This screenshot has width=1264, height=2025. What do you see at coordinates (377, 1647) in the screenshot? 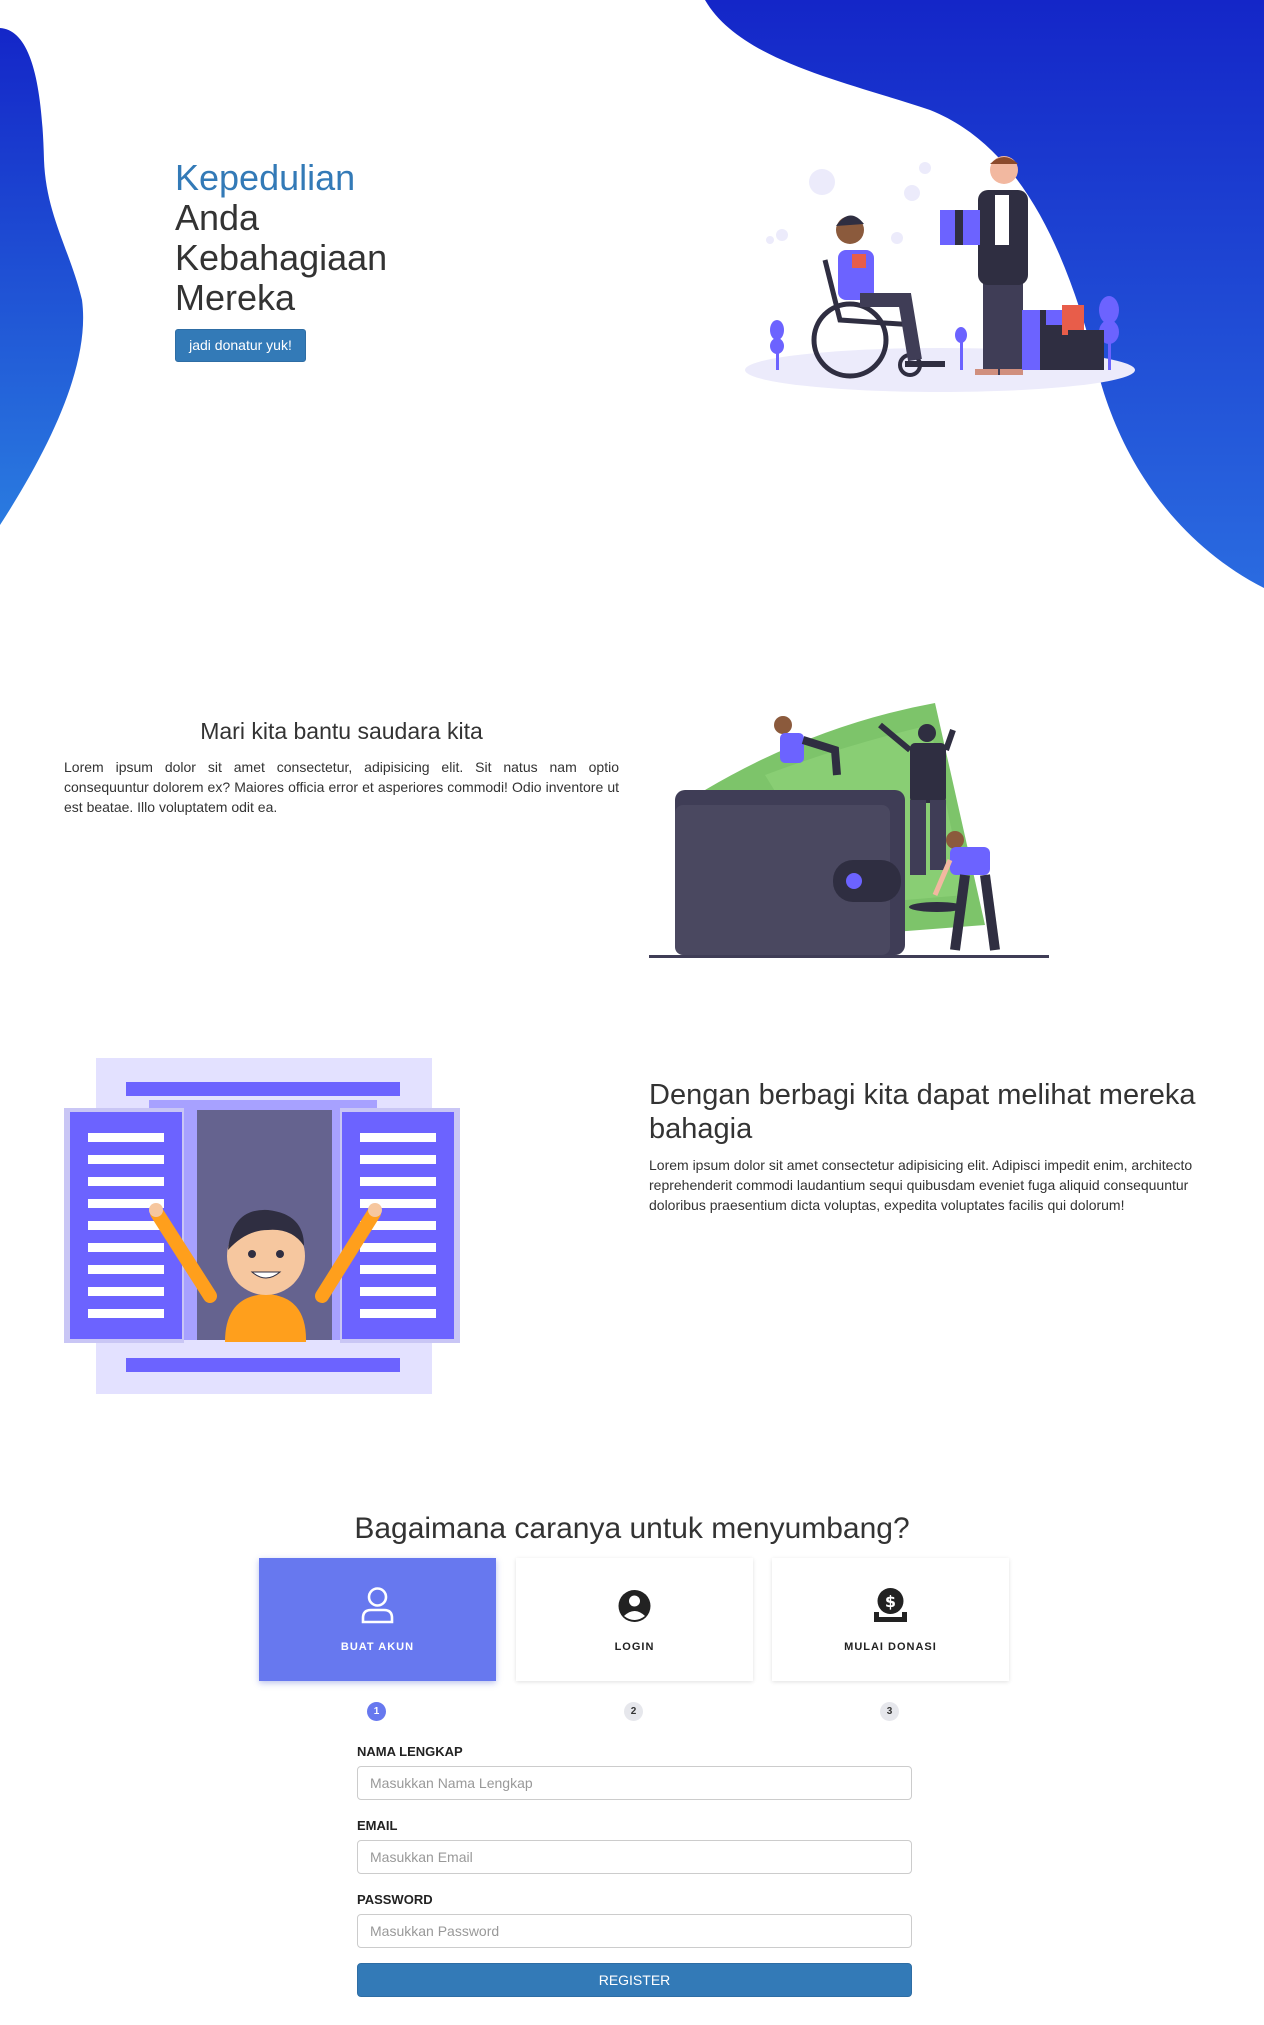
I see `step-label: BUAT AKUN` at bounding box center [377, 1647].